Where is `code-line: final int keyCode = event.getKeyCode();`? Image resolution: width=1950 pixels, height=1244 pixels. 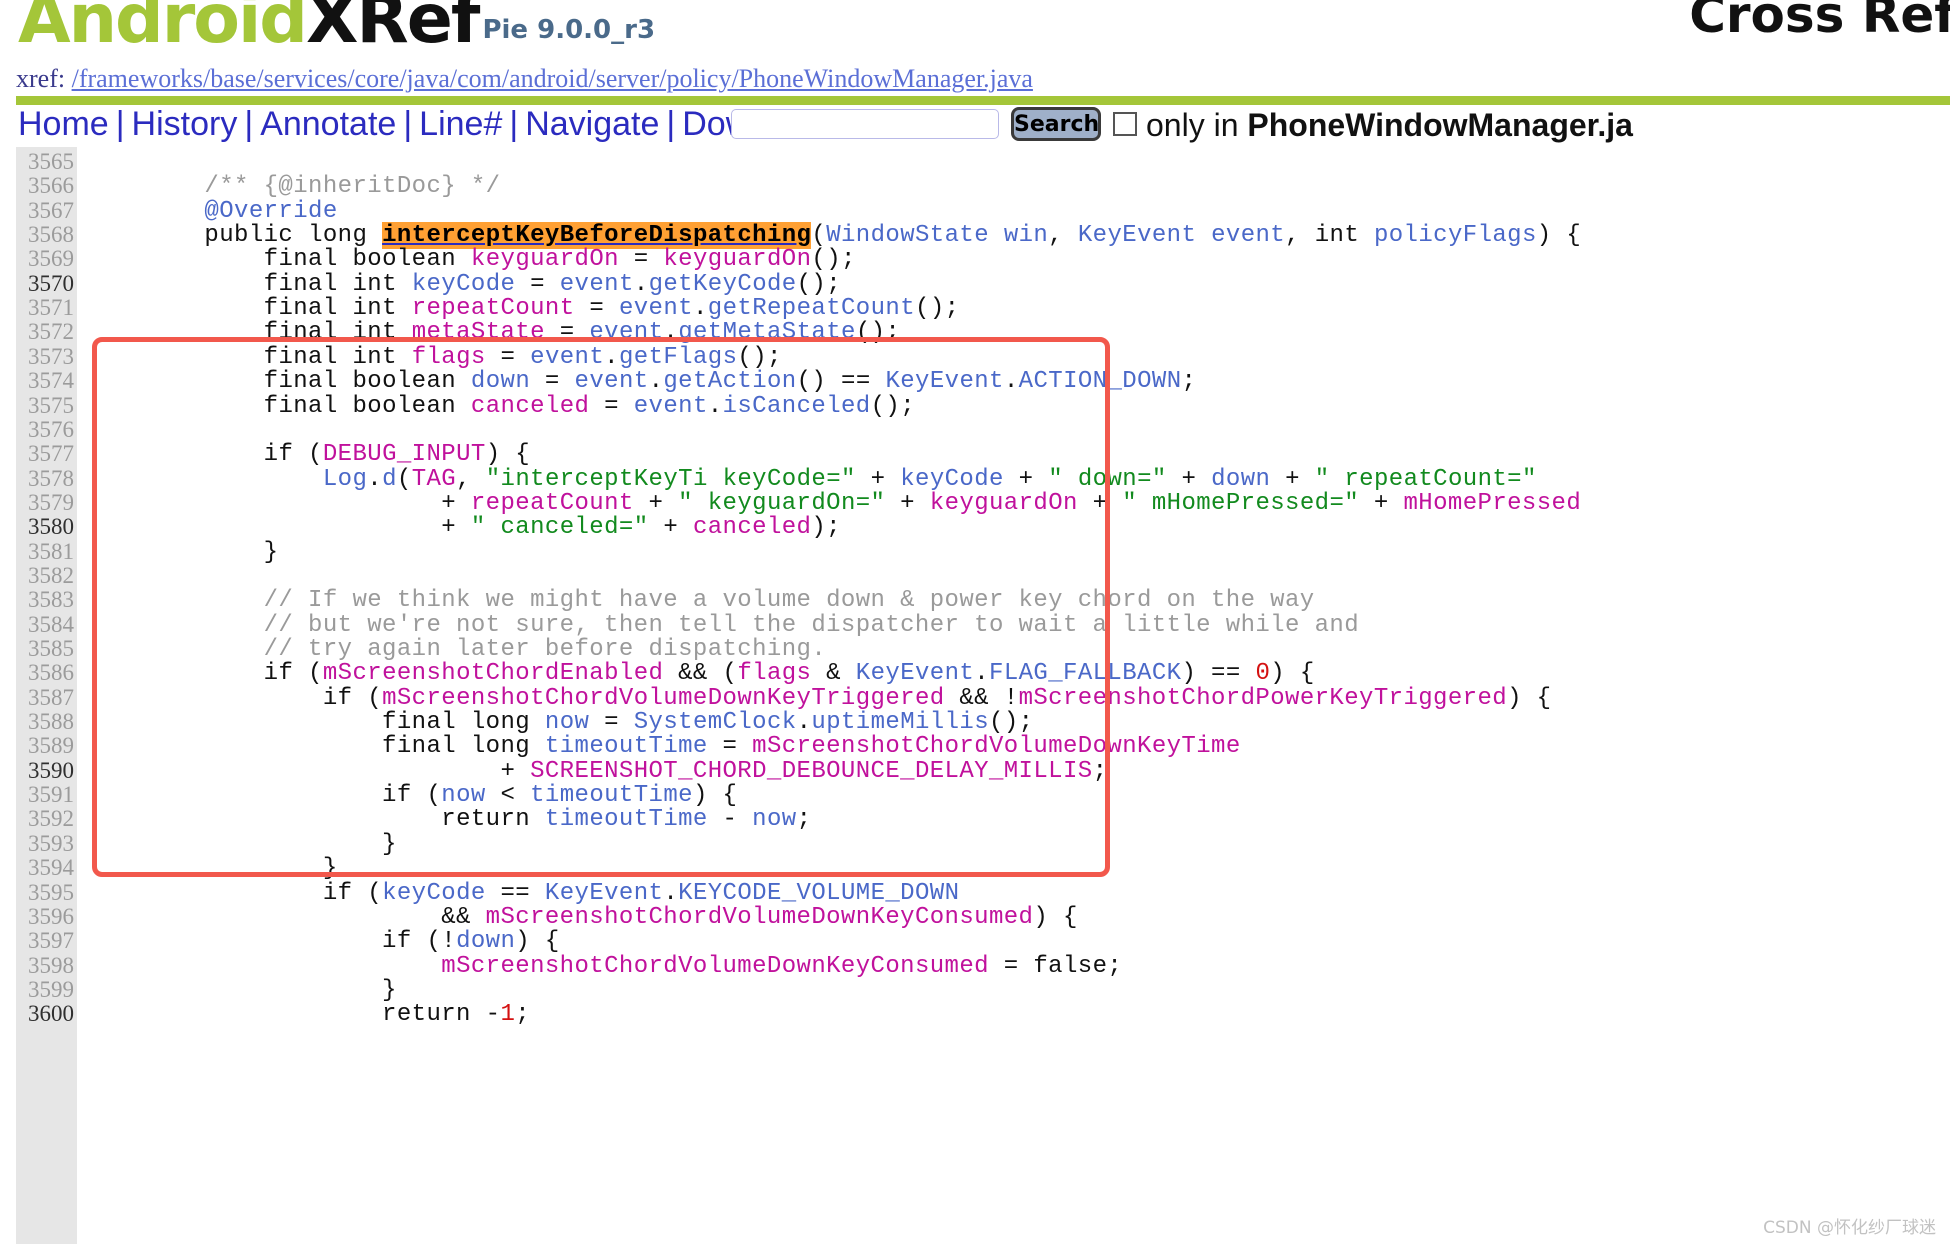
code-line: final int keyCode = event.getKeyCode(); is located at coordinates (552, 284).